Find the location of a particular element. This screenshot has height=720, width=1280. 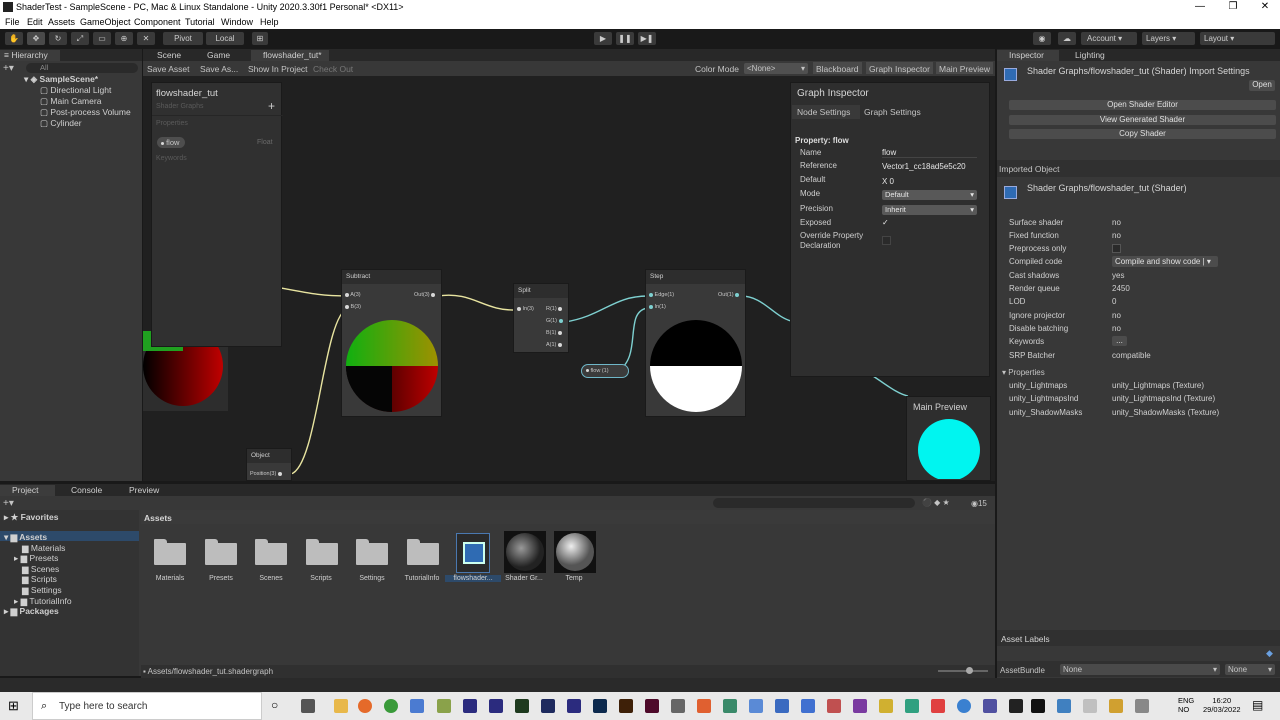

menu-gameobject: GameObject is located at coordinates (105, 22).